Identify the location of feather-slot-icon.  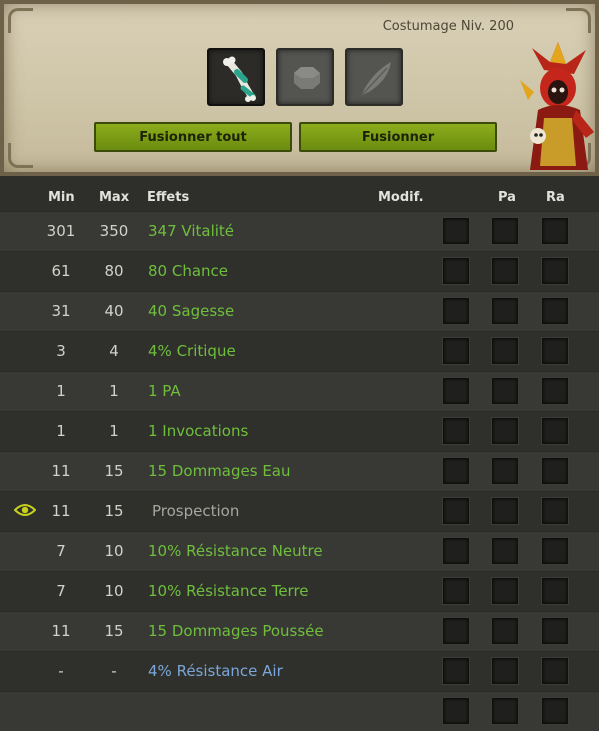
(375, 79).